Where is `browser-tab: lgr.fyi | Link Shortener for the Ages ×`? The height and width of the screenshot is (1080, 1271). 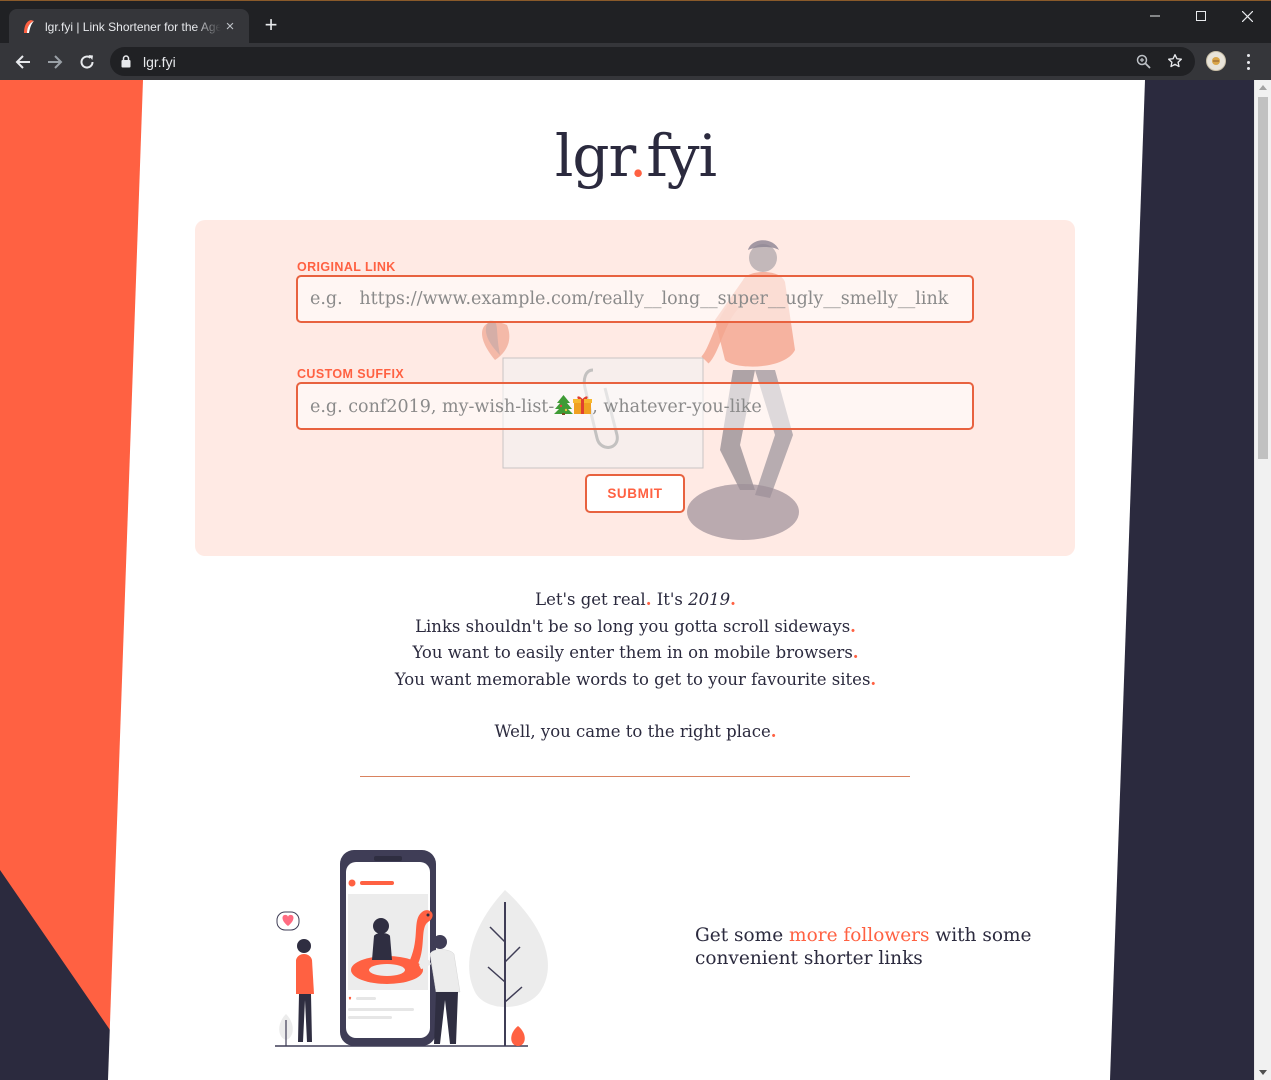
browser-tab: lgr.fyi | Link Shortener for the Ages × is located at coordinates (129, 26).